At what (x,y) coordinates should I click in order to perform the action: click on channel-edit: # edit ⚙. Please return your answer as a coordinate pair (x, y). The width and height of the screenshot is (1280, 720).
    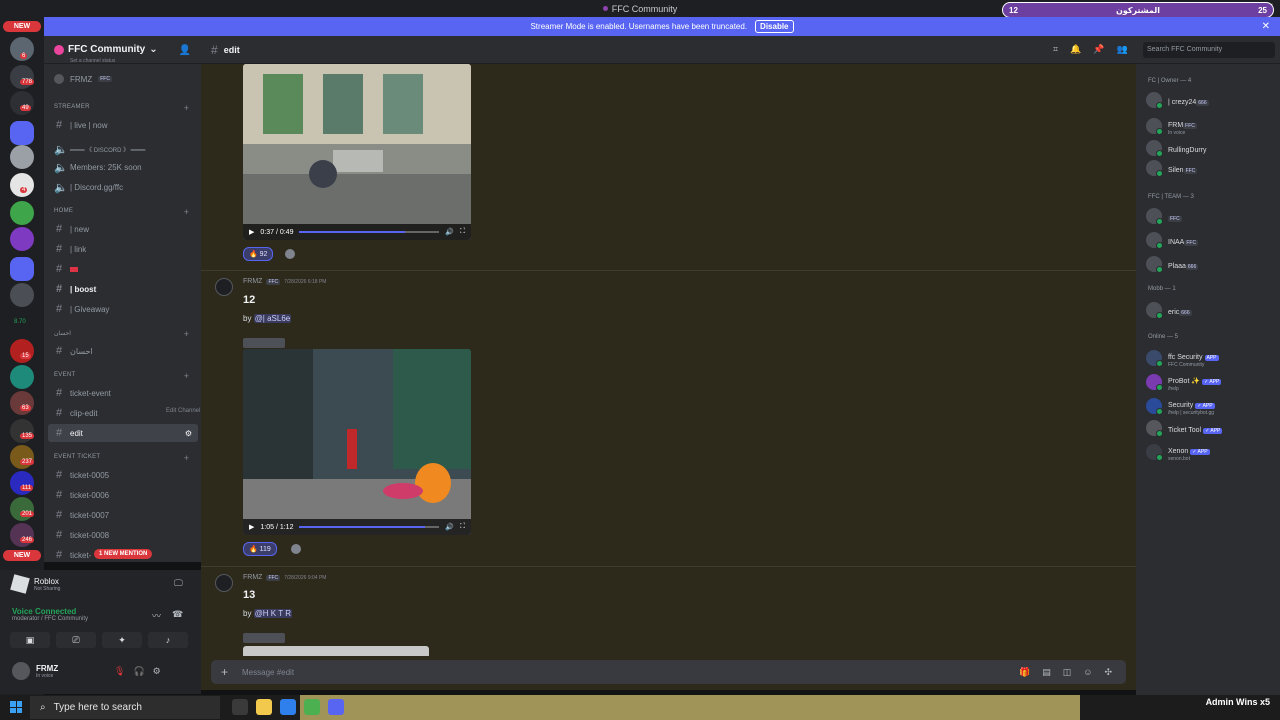
    Looking at the image, I should click on (123, 433).